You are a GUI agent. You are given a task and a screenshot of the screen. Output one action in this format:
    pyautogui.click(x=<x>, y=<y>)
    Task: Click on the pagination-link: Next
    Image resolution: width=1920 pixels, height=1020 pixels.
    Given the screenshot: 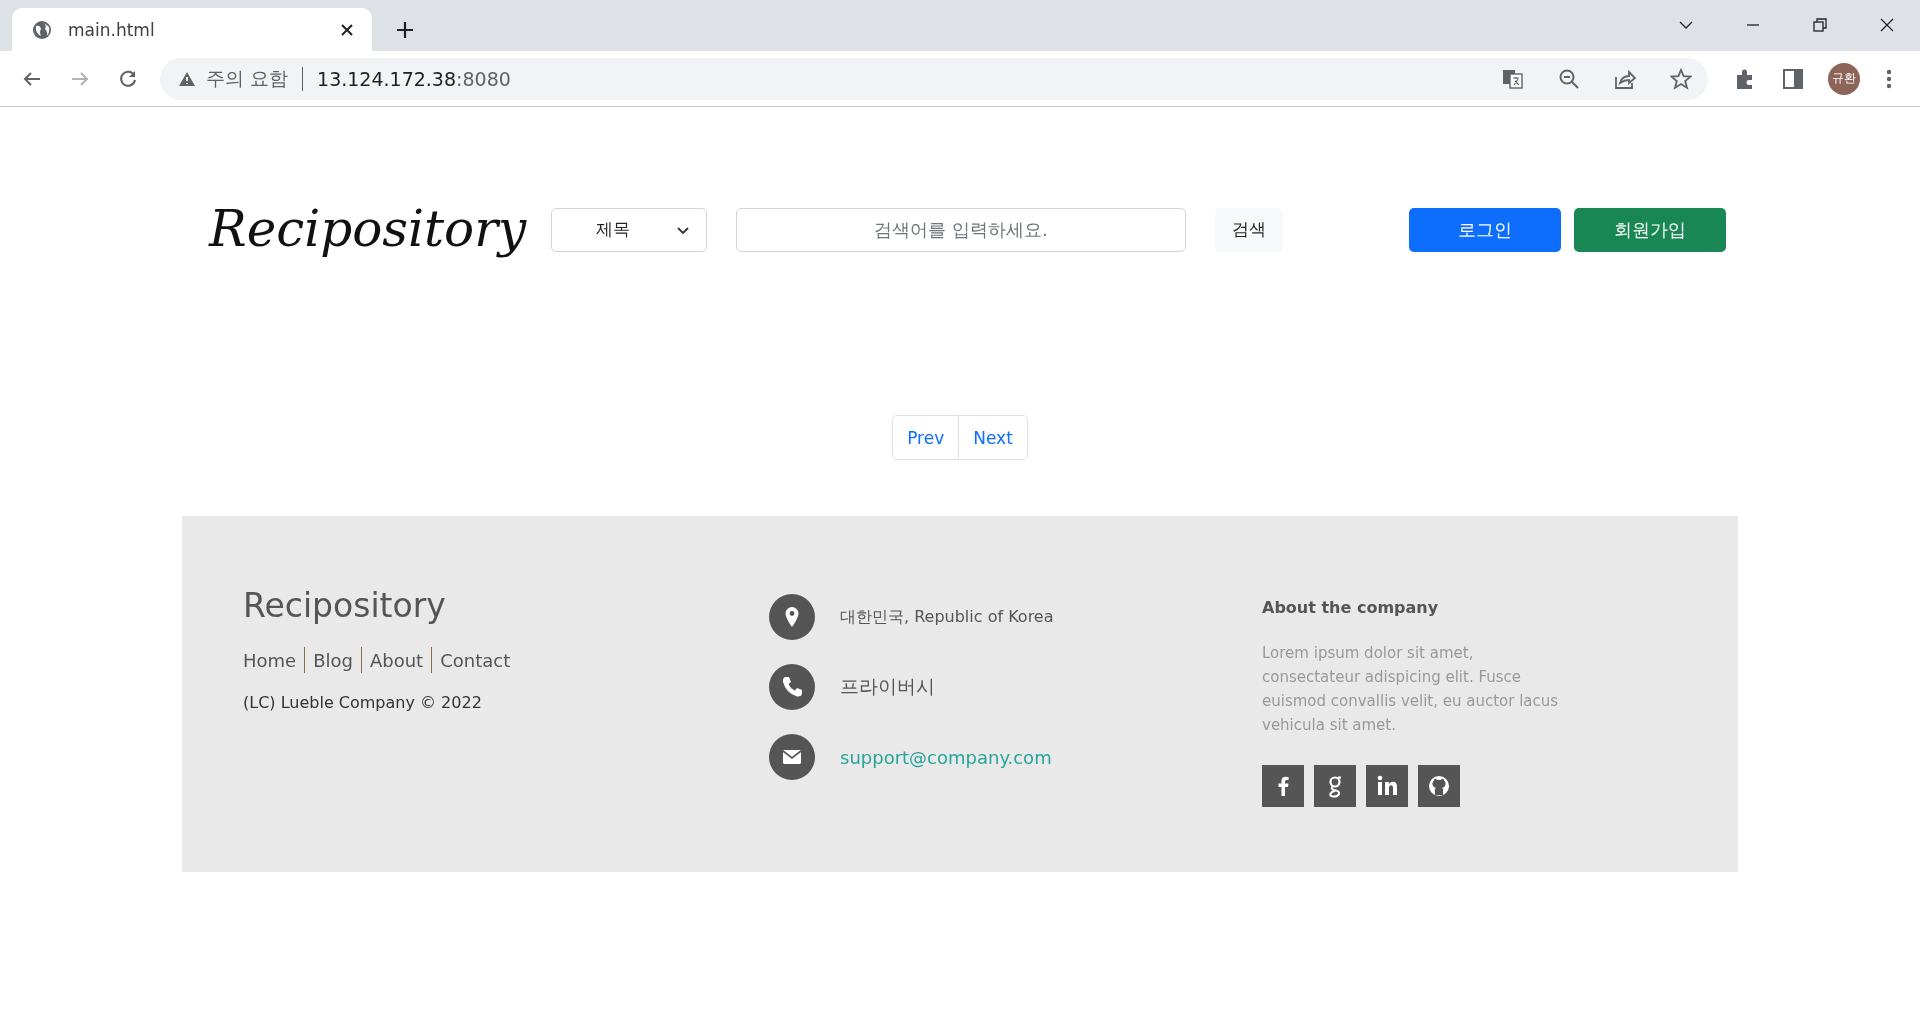 What is the action you would take?
    pyautogui.click(x=993, y=437)
    